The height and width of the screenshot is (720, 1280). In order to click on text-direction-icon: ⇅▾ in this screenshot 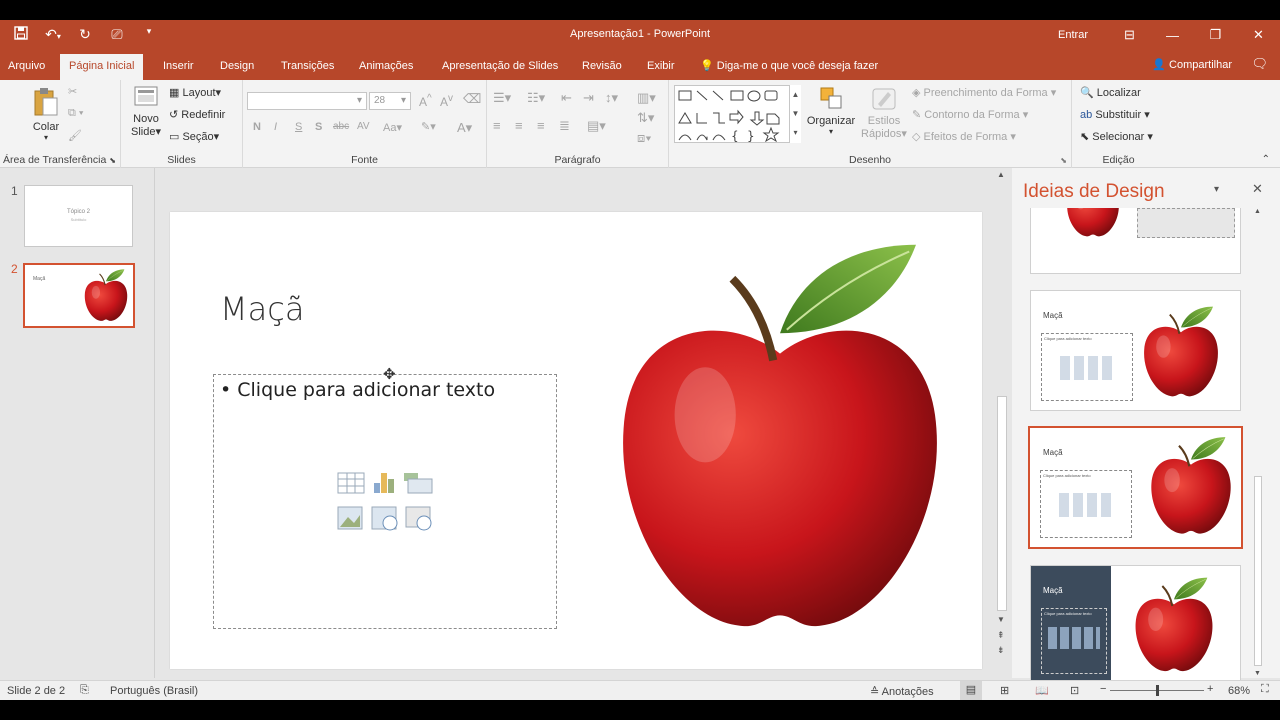, I will do `click(645, 118)`.